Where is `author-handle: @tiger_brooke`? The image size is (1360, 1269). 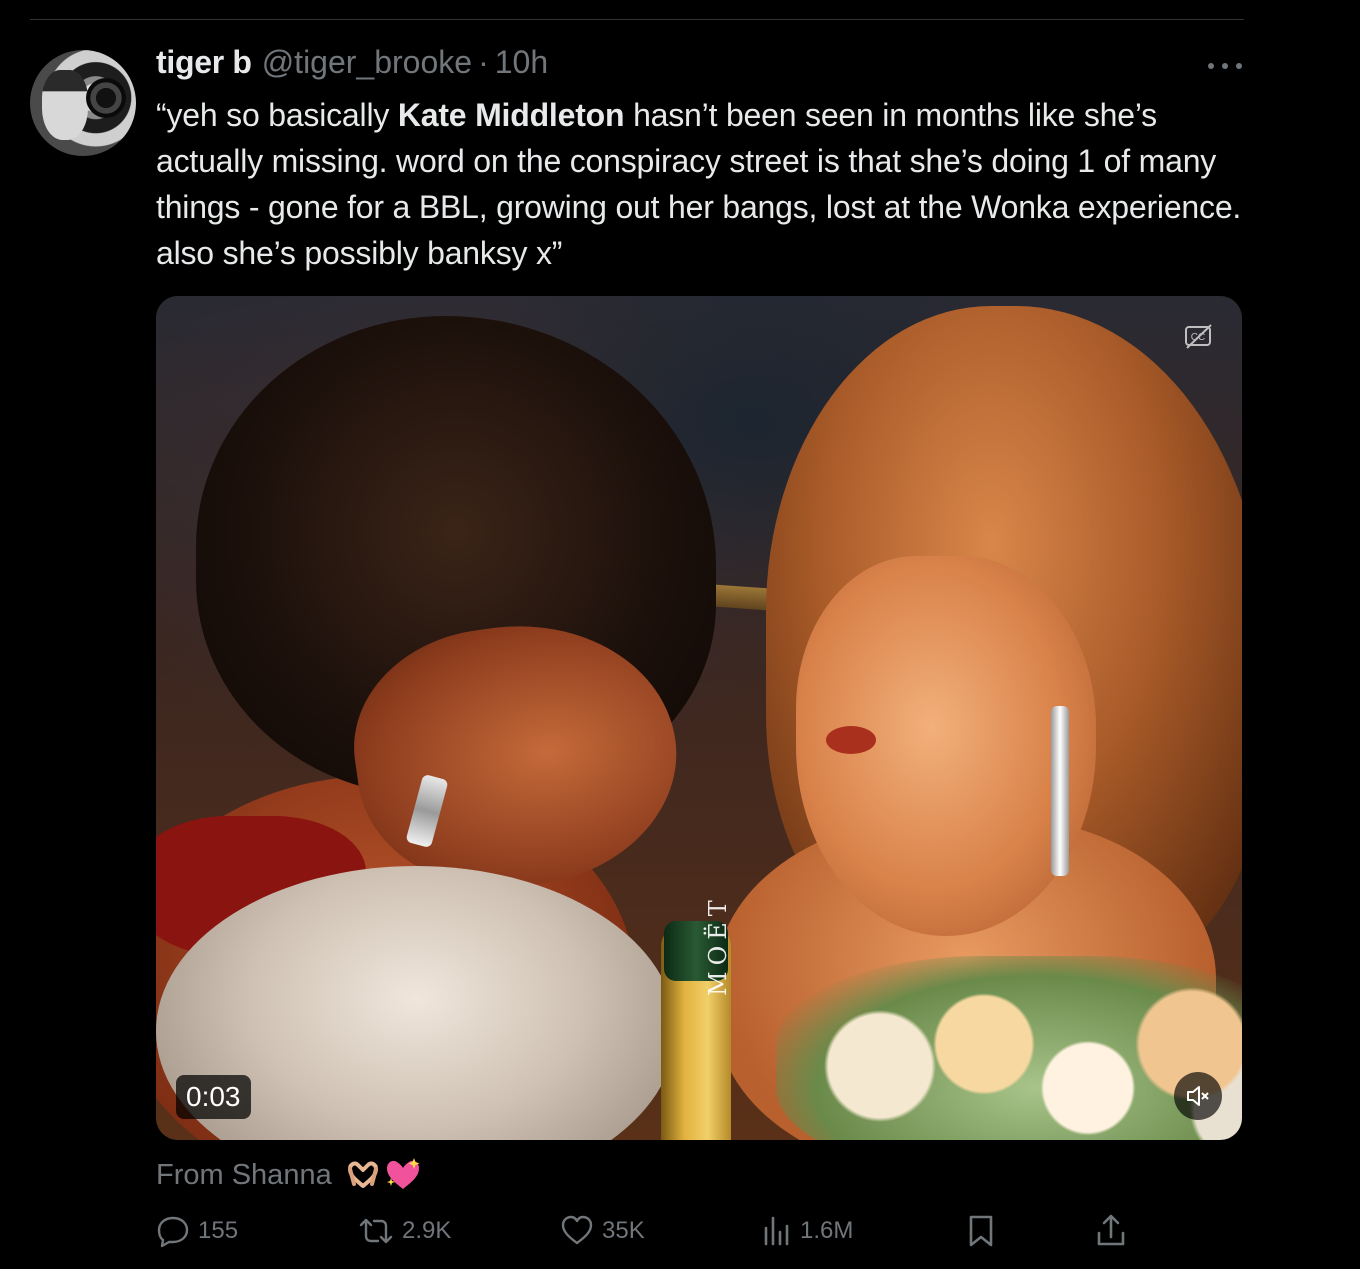 author-handle: @tiger_brooke is located at coordinates (367, 62).